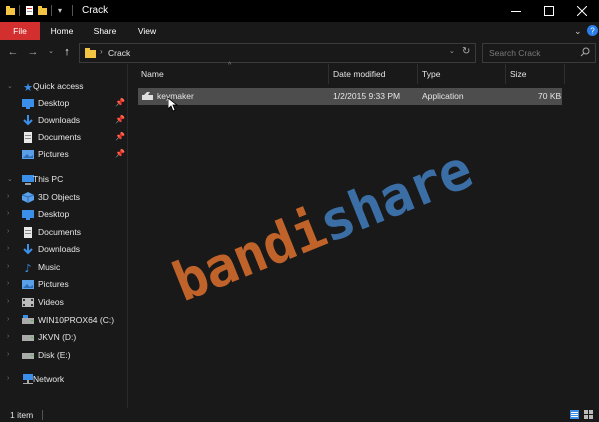 The image size is (599, 422). What do you see at coordinates (59, 137) in the screenshot?
I see `nav-item-label: Documents` at bounding box center [59, 137].